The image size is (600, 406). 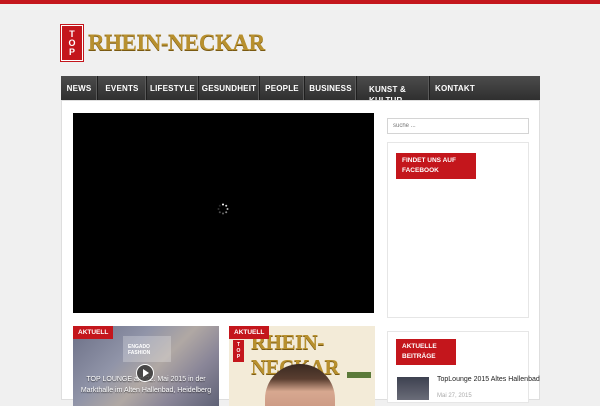 I want to click on nav-item-kontakt: Kontakt, so click(x=455, y=88).